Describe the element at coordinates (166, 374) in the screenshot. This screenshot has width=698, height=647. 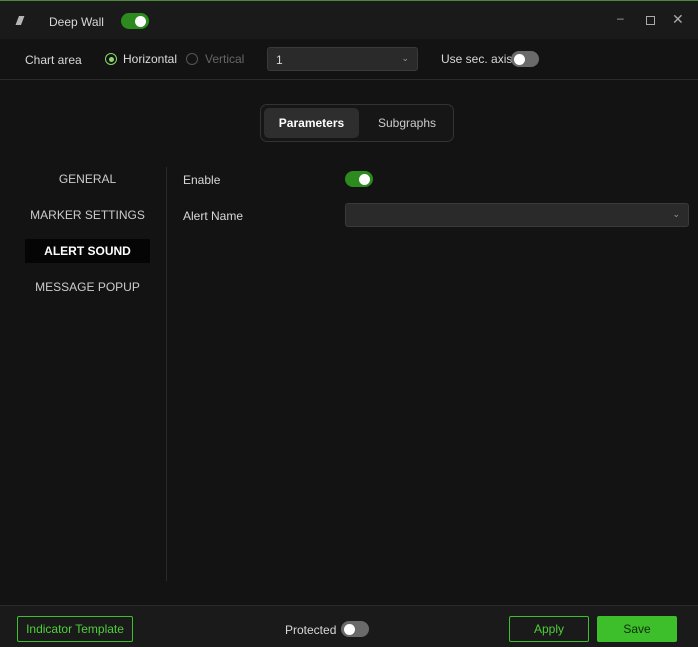
I see `divider` at that location.